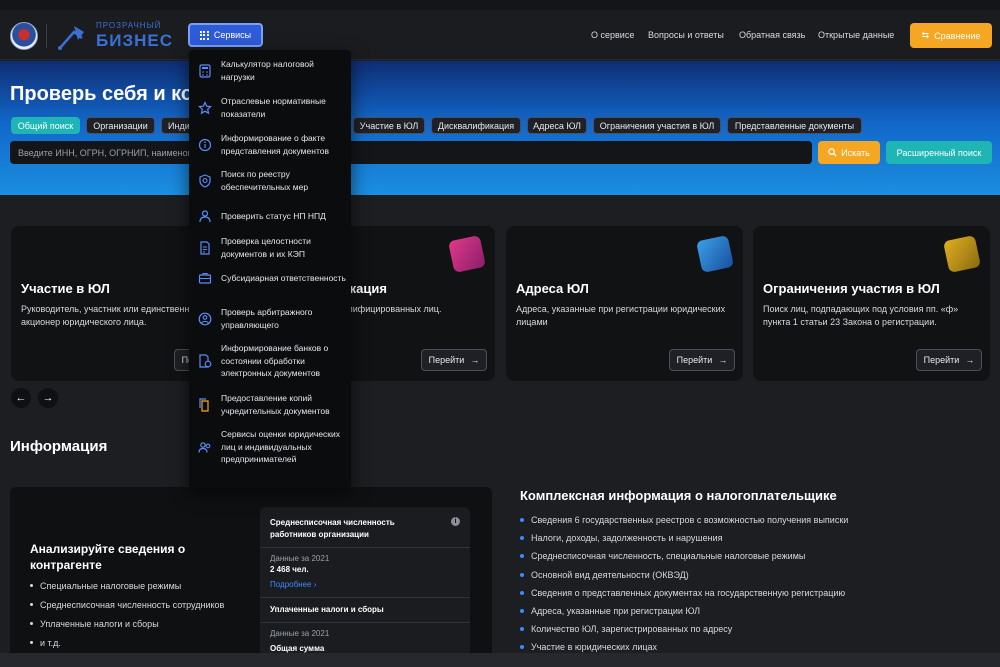  Describe the element at coordinates (59, 446) in the screenshot. I see `info-section-title: Информация` at that location.